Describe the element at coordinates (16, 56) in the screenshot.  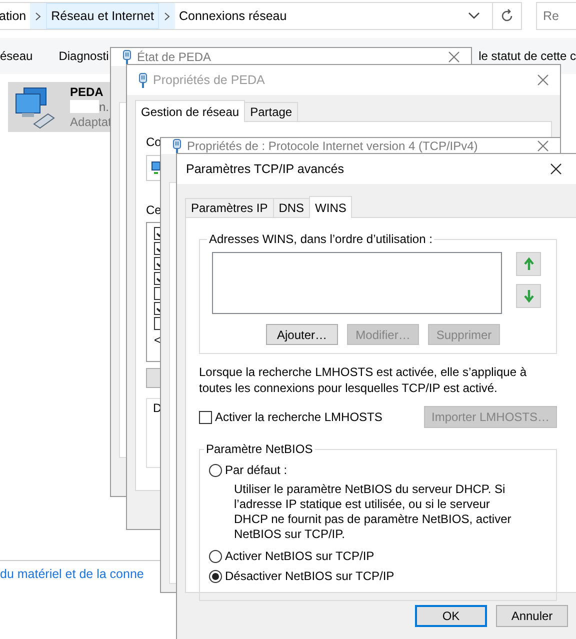
I see `toolbar-command: éseau` at that location.